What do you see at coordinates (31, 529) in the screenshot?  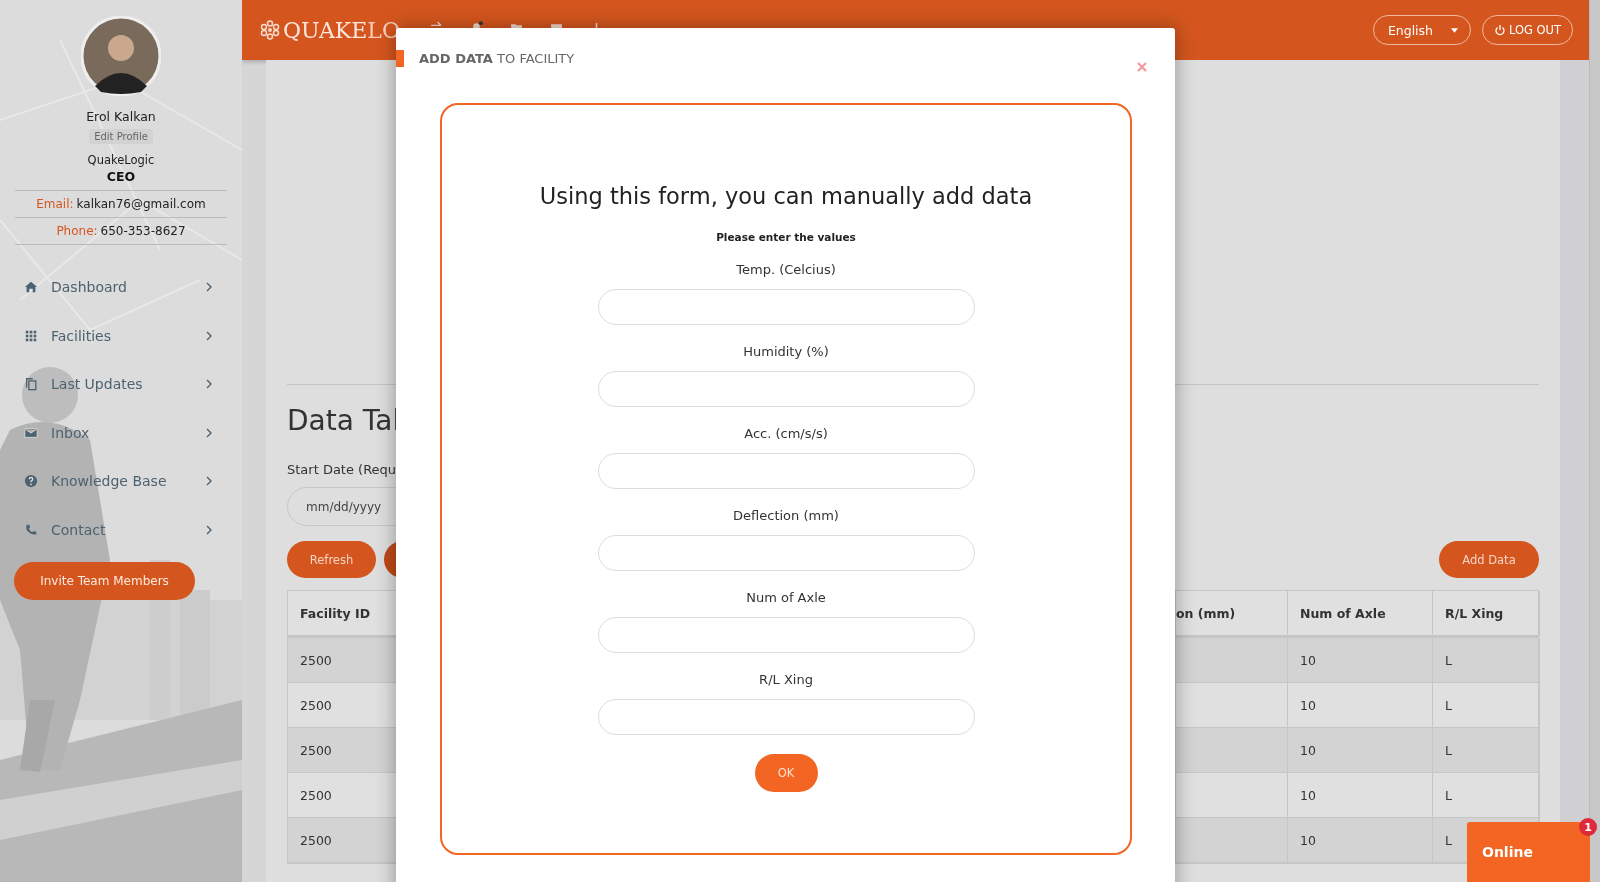 I see `phone-icon` at bounding box center [31, 529].